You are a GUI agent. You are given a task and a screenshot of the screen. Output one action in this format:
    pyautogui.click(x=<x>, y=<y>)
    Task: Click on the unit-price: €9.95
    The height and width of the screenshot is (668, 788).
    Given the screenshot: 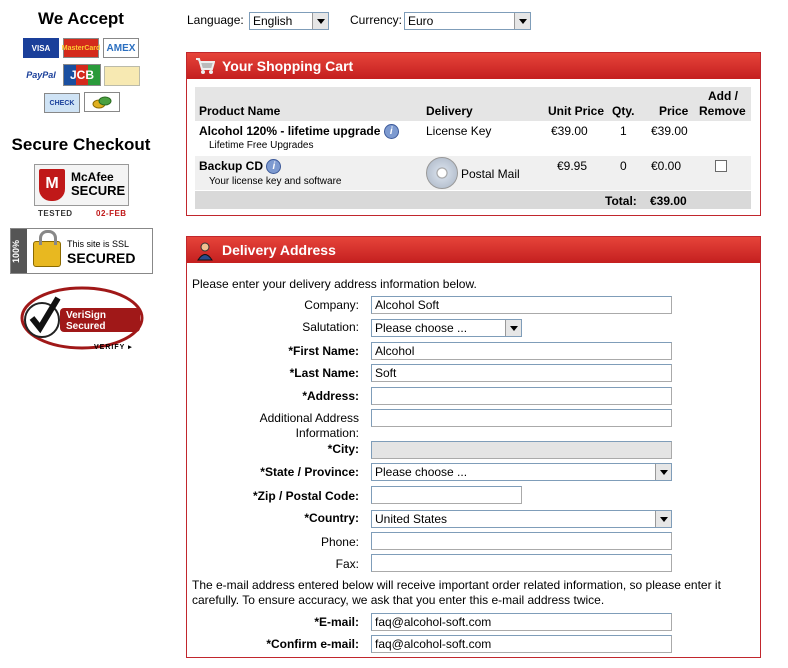 What is the action you would take?
    pyautogui.click(x=572, y=166)
    